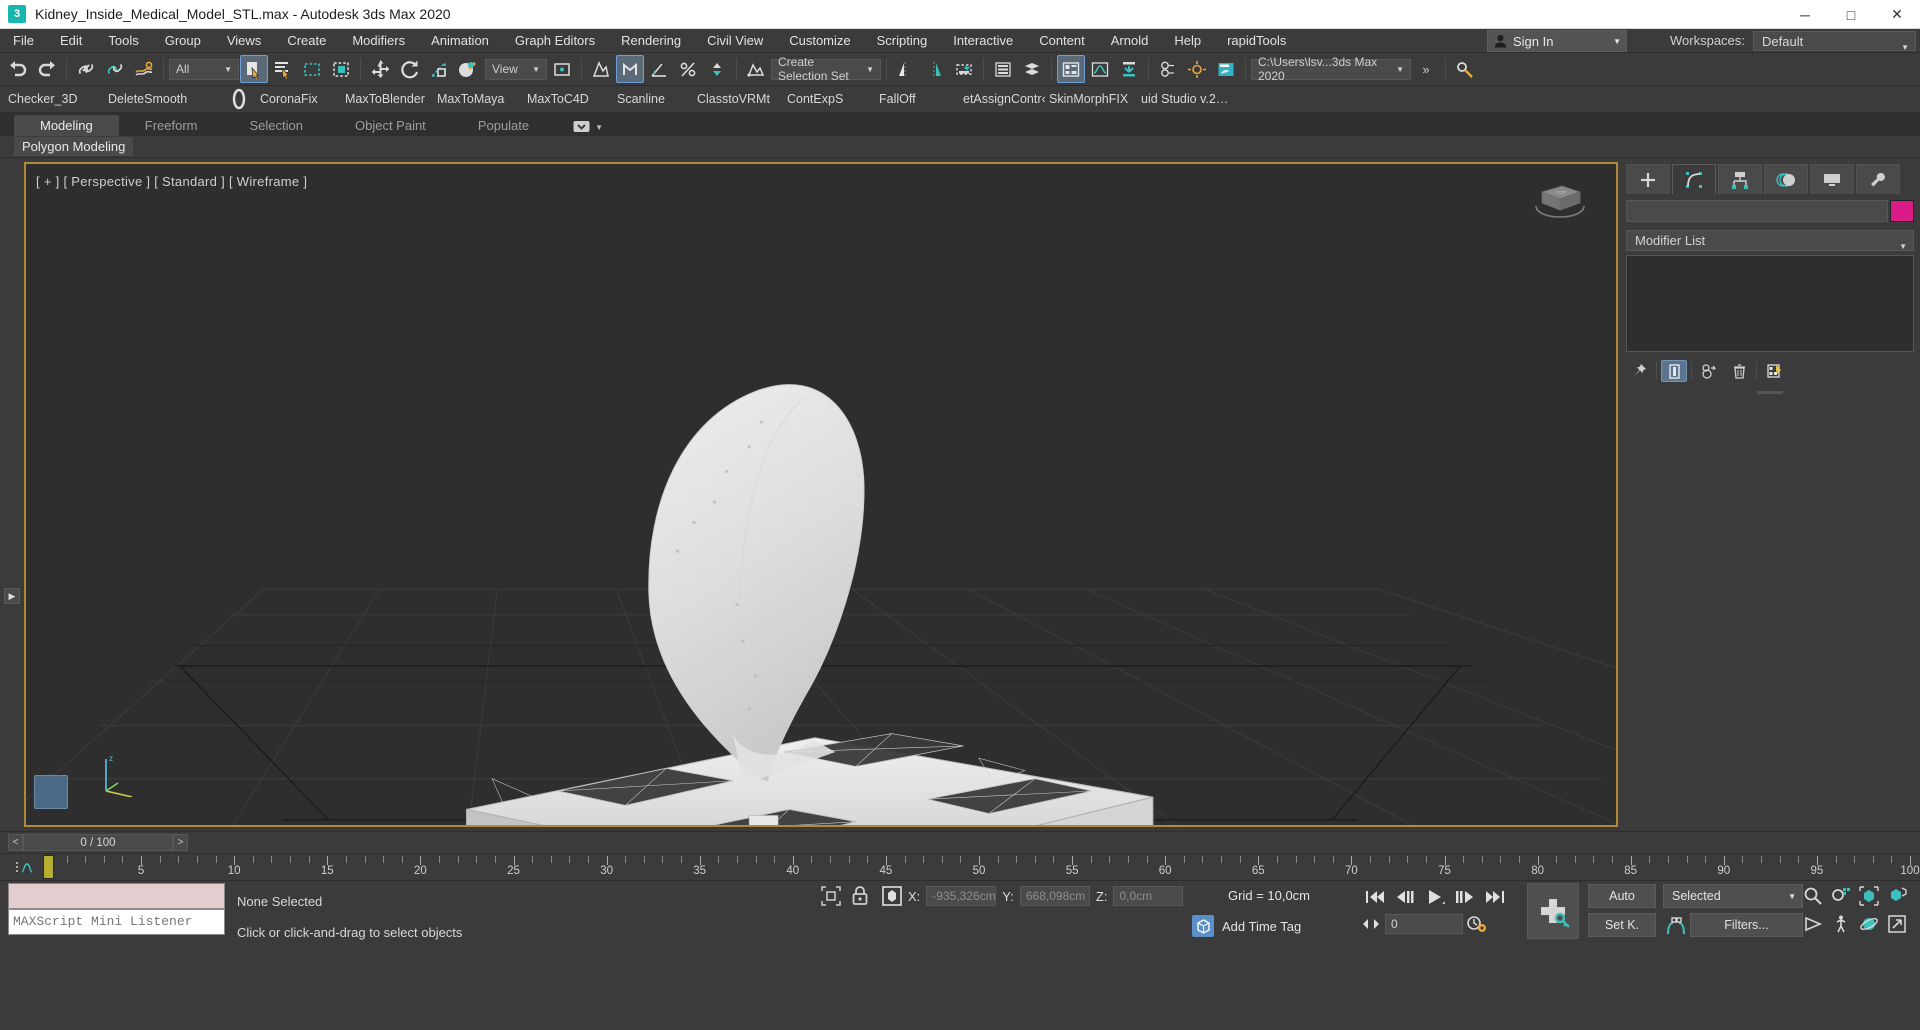  I want to click on absolute-relative-transform-icon, so click(892, 896).